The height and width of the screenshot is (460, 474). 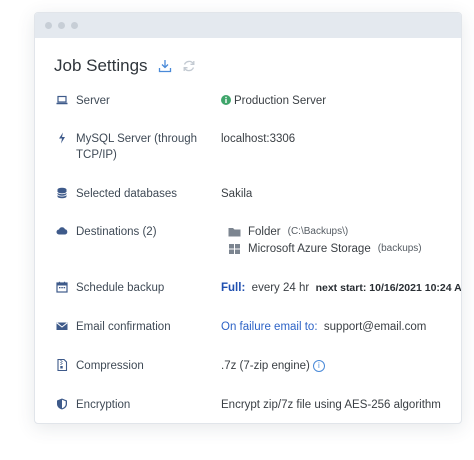 I want to click on shield-icon, so click(x=62, y=404).